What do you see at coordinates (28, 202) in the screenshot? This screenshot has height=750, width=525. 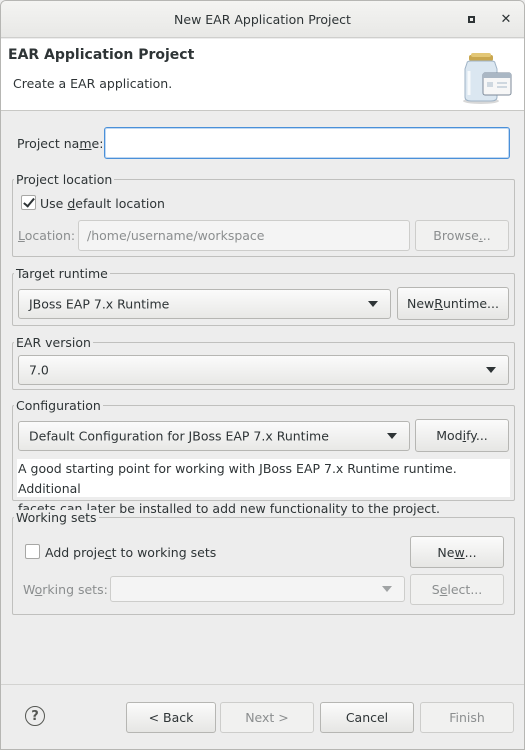 I see `use-default-location-checkbox` at bounding box center [28, 202].